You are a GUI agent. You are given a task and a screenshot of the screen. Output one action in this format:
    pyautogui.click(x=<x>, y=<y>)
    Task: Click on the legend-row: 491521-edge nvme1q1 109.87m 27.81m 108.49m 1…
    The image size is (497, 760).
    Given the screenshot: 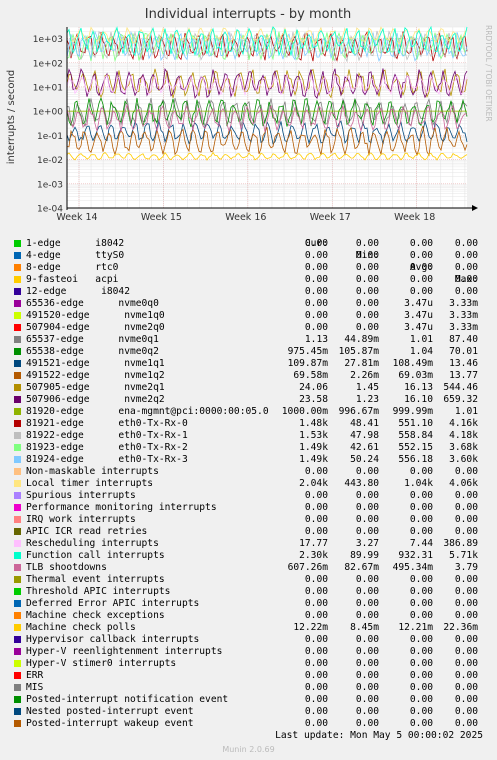 What is the action you would take?
    pyautogui.click(x=248, y=364)
    